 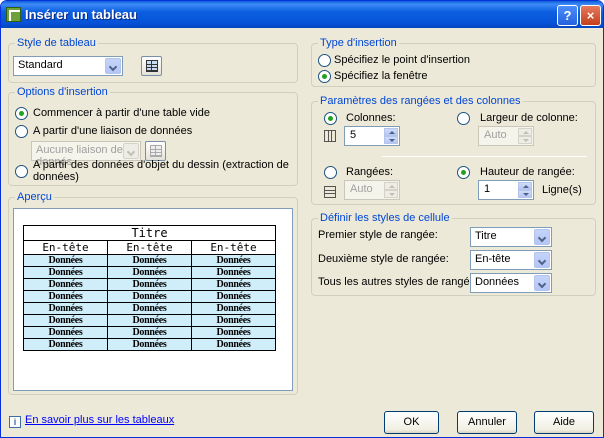 What do you see at coordinates (21, 113) in the screenshot?
I see `radio-empty-table` at bounding box center [21, 113].